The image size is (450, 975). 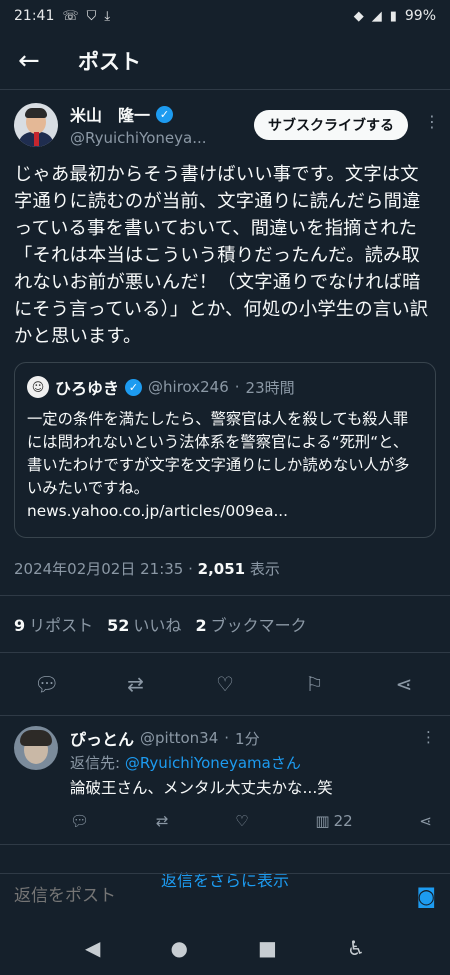 What do you see at coordinates (40, 61) in the screenshot?
I see `arrow-left-icon: ←` at bounding box center [40, 61].